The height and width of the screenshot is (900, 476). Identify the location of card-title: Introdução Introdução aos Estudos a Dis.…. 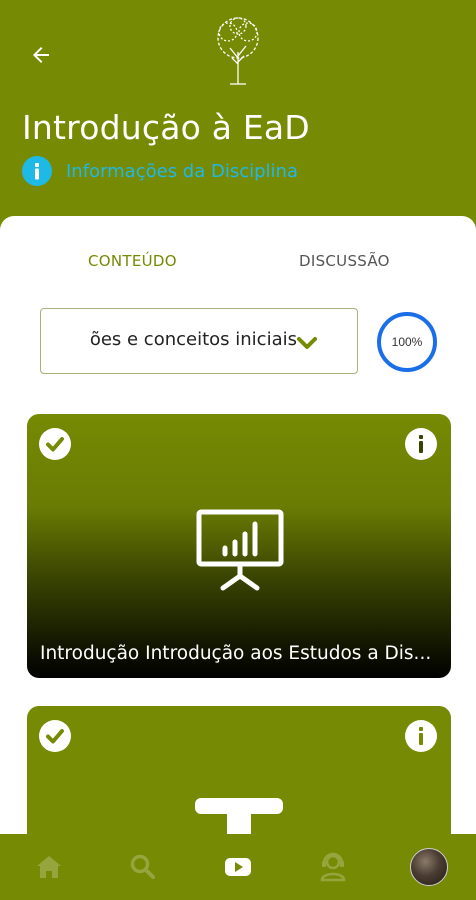
(236, 653).